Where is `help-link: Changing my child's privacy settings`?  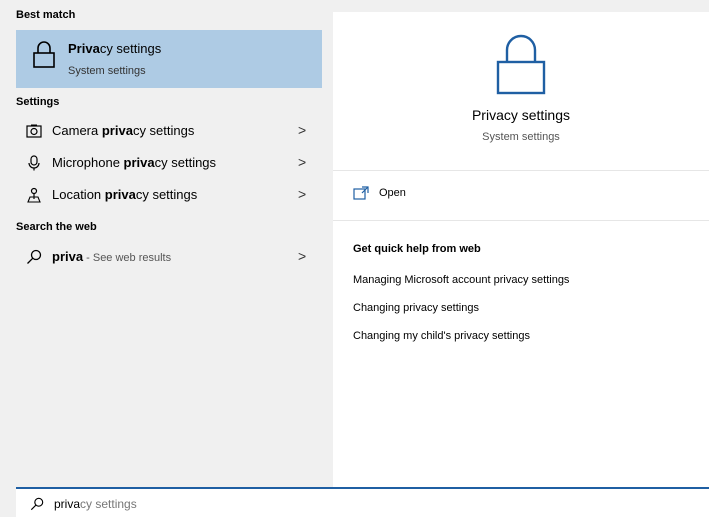 help-link: Changing my child's privacy settings is located at coordinates (441, 336).